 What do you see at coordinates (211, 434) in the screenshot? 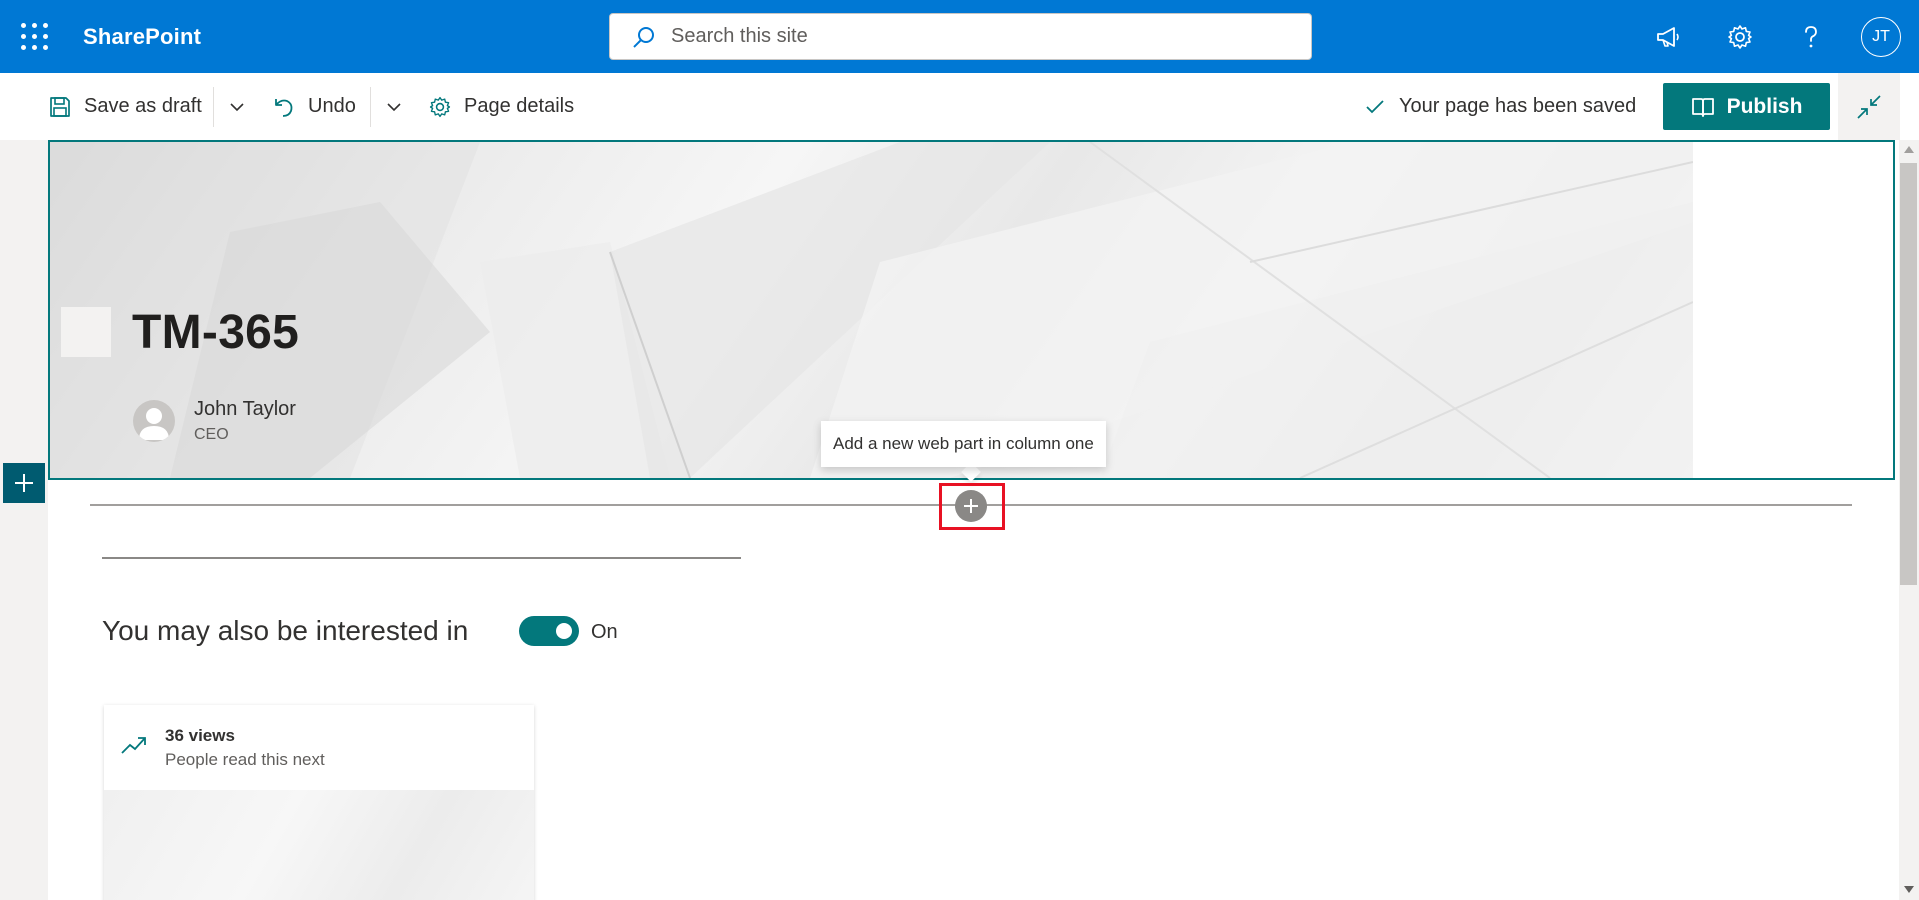
I see `author-role: CEO` at bounding box center [211, 434].